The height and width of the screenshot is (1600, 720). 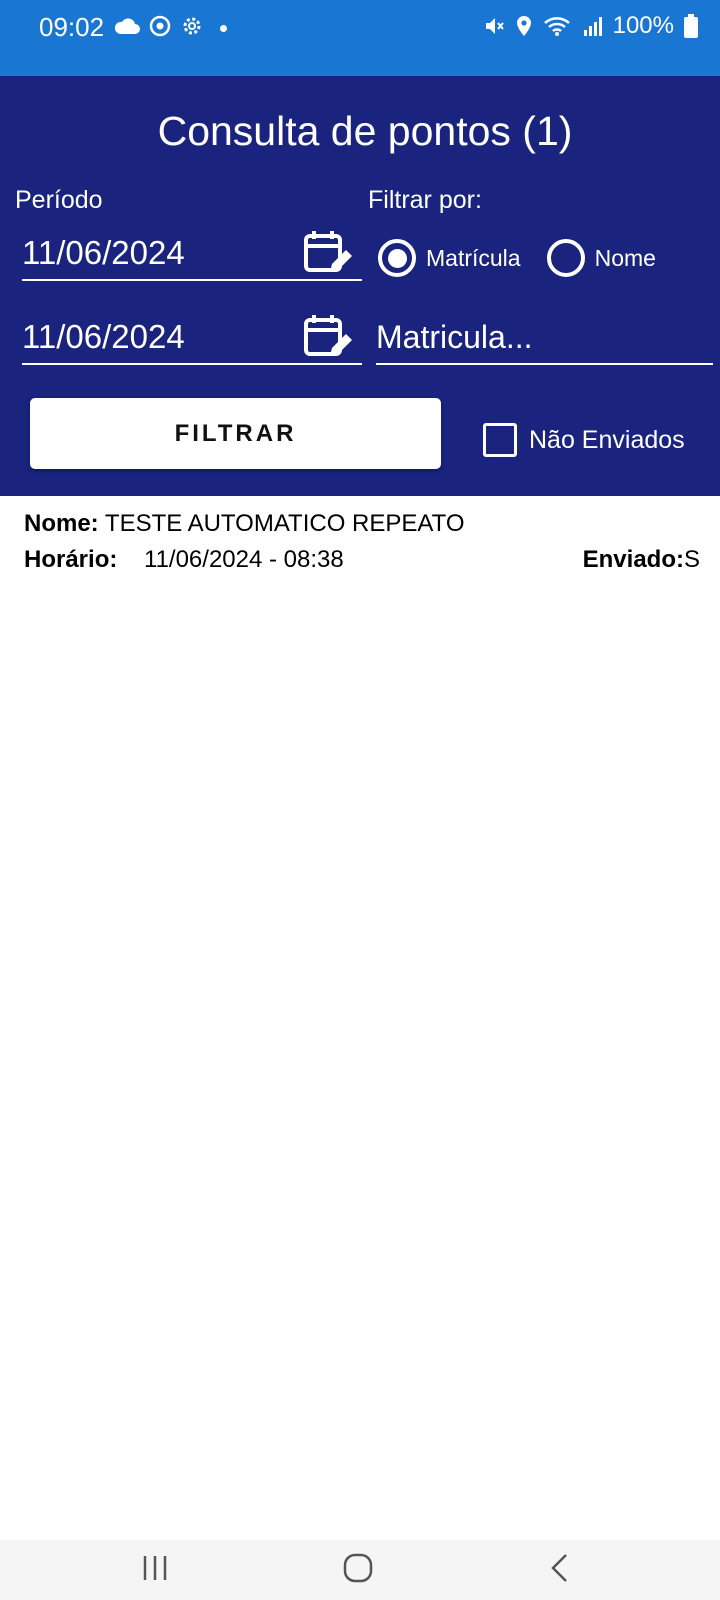 I want to click on radio-selected-icon, so click(x=397, y=258).